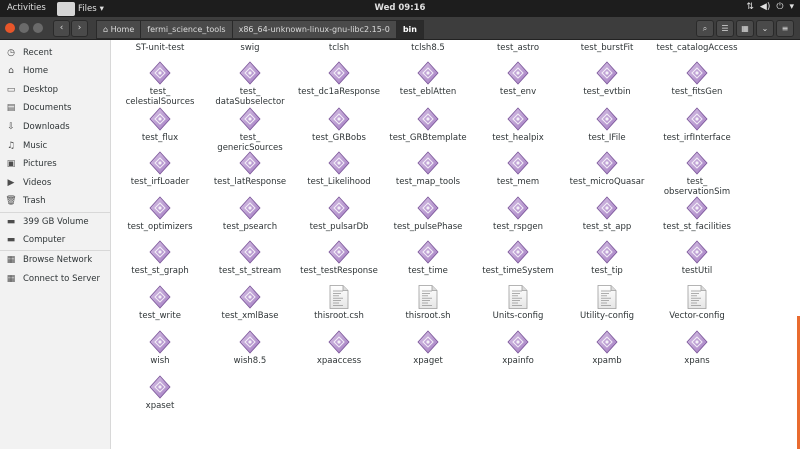 This screenshot has width=800, height=449. Describe the element at coordinates (250, 97) in the screenshot. I see `file-label: test_ dataSubselector` at that location.